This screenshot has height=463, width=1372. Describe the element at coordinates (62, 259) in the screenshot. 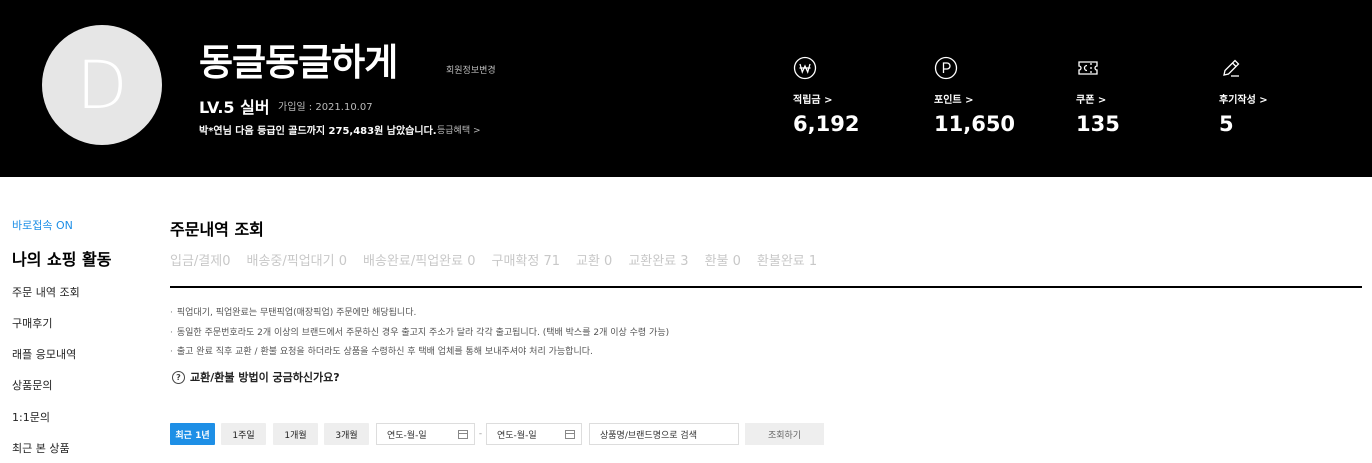

I see `sidebar-title: 나의 쇼핑 활동` at that location.